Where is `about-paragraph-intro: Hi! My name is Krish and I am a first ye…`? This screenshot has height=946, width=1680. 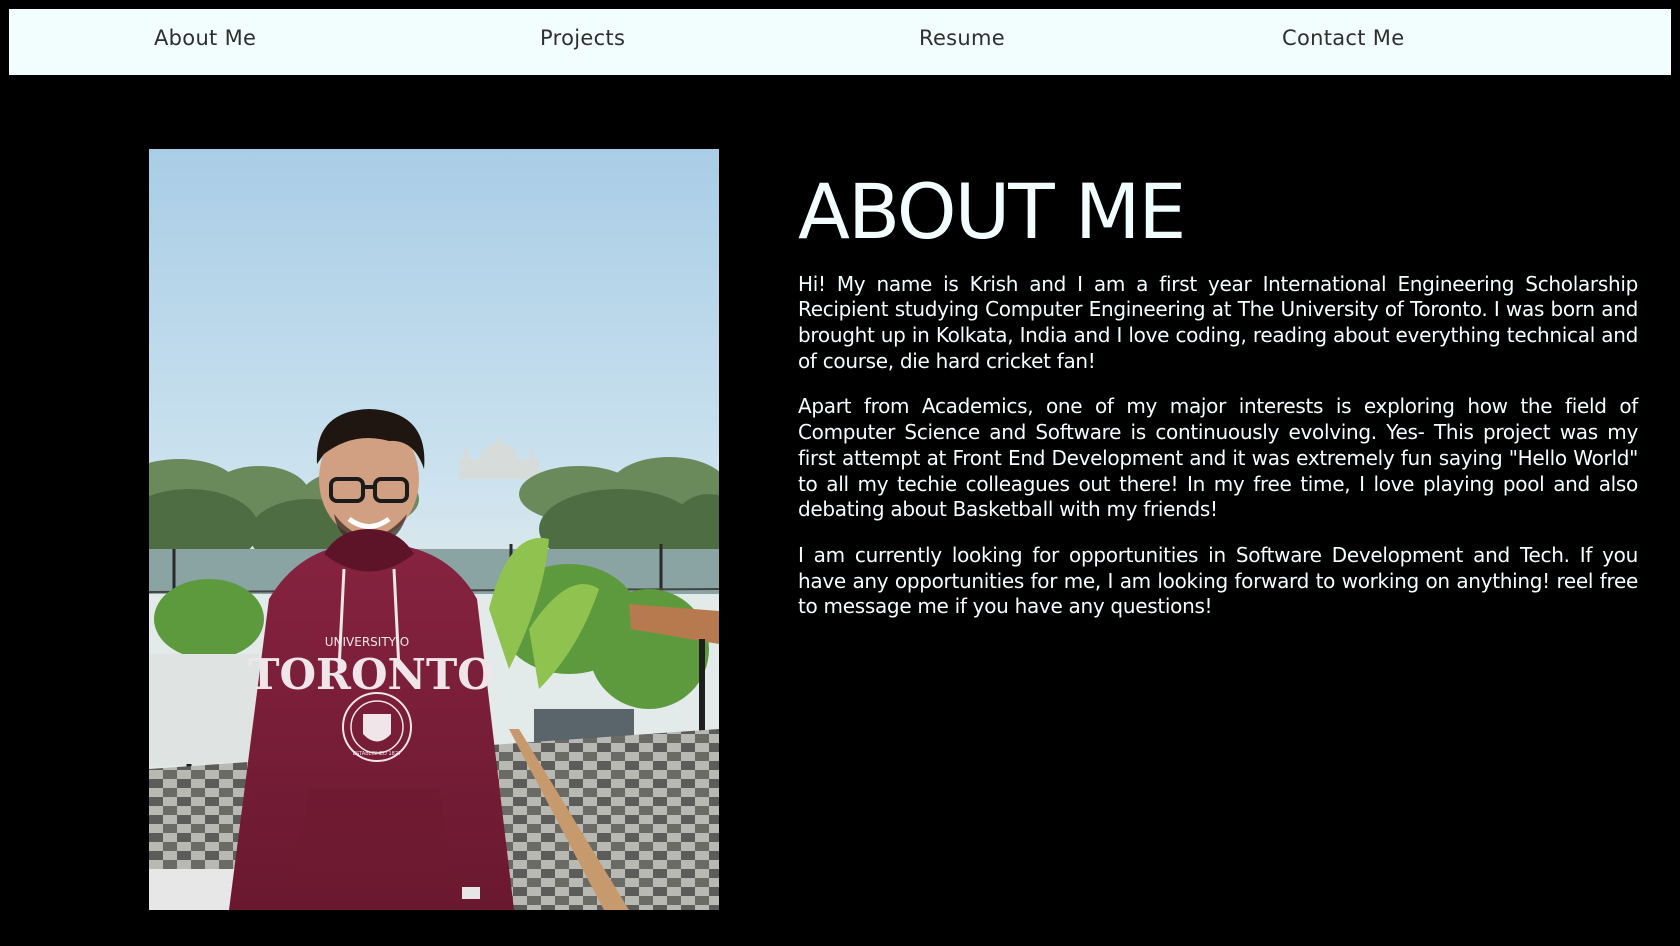
about-paragraph-intro: Hi! My name is Krish and I am a first ye… is located at coordinates (1218, 322).